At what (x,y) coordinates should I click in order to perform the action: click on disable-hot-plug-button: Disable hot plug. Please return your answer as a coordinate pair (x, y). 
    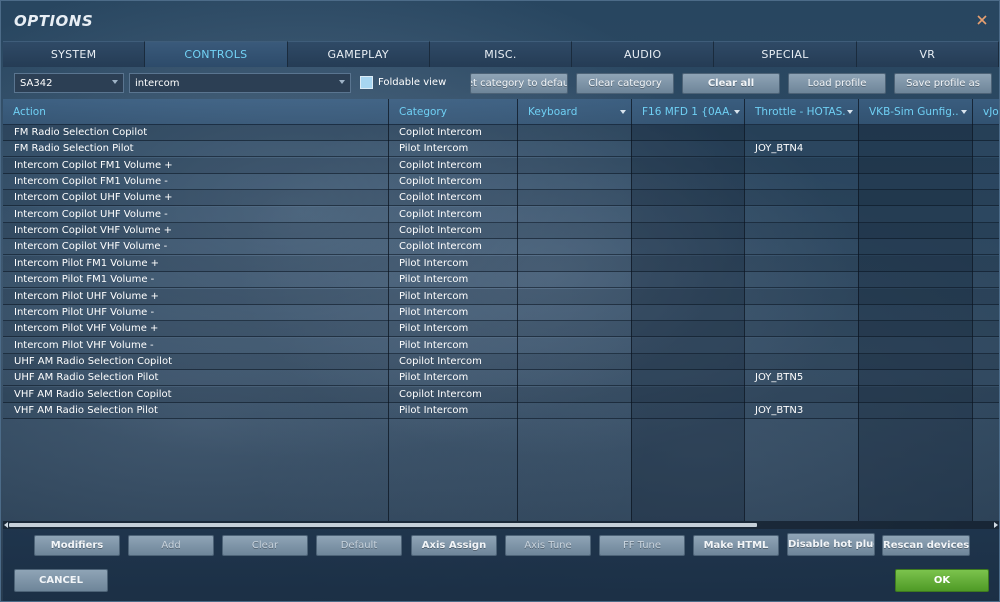
    Looking at the image, I should click on (831, 544).